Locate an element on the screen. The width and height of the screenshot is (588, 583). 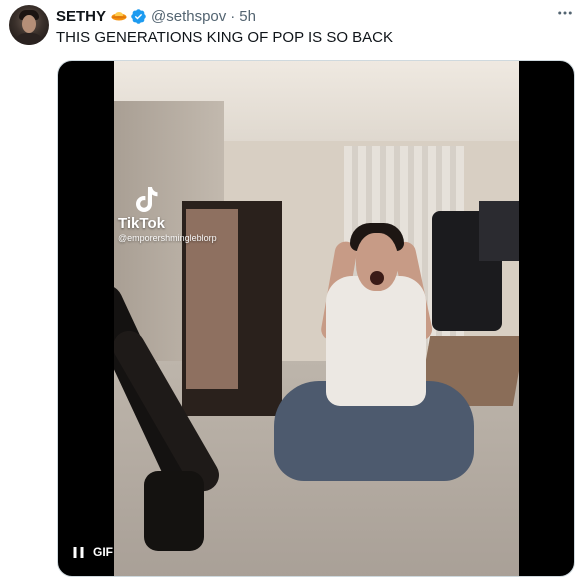
tiktok-brand-text: TikTok is located at coordinates (141, 223).